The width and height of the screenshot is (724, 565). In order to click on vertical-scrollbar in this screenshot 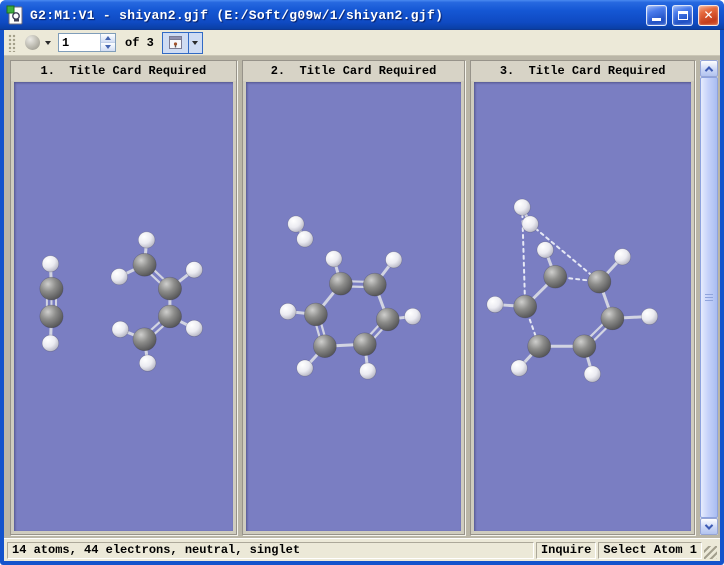, I will do `click(709, 297)`.